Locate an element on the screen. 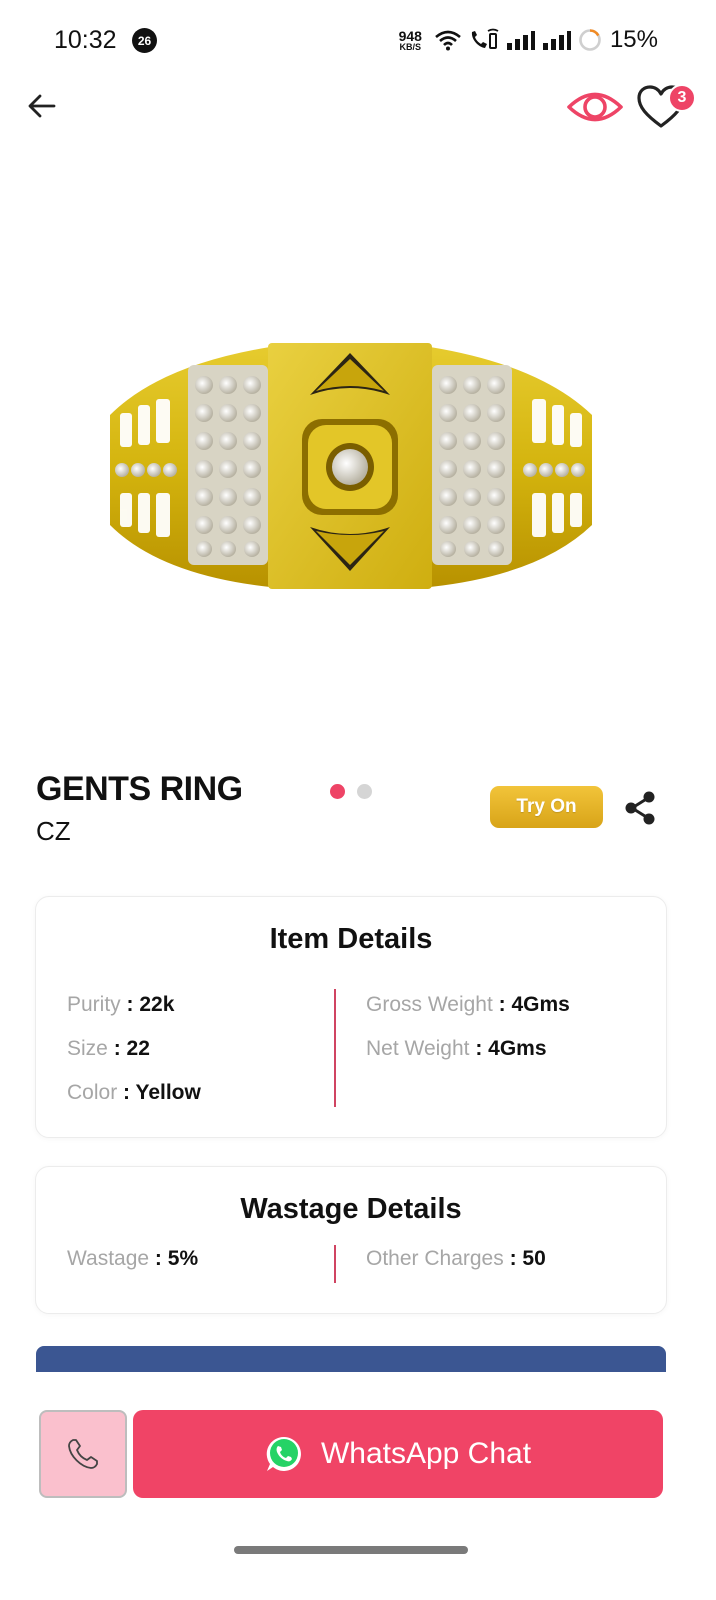 The width and height of the screenshot is (716, 1600). network-speed-unit: KB/S is located at coordinates (410, 46).